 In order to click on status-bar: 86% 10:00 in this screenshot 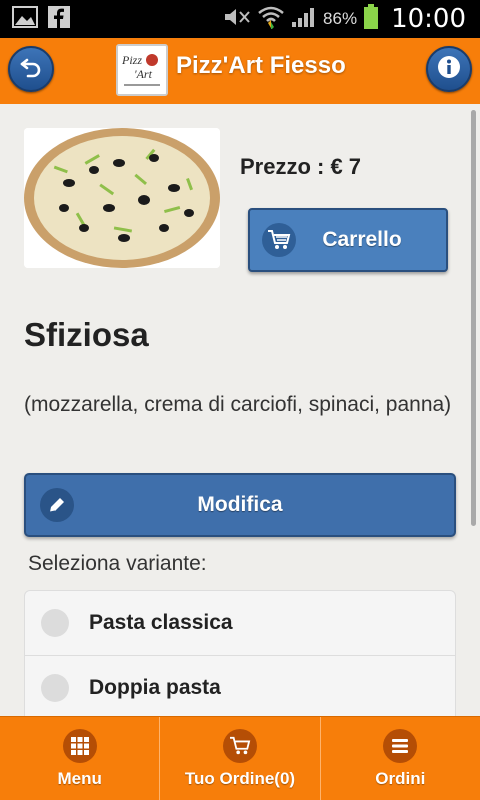, I will do `click(240, 19)`.